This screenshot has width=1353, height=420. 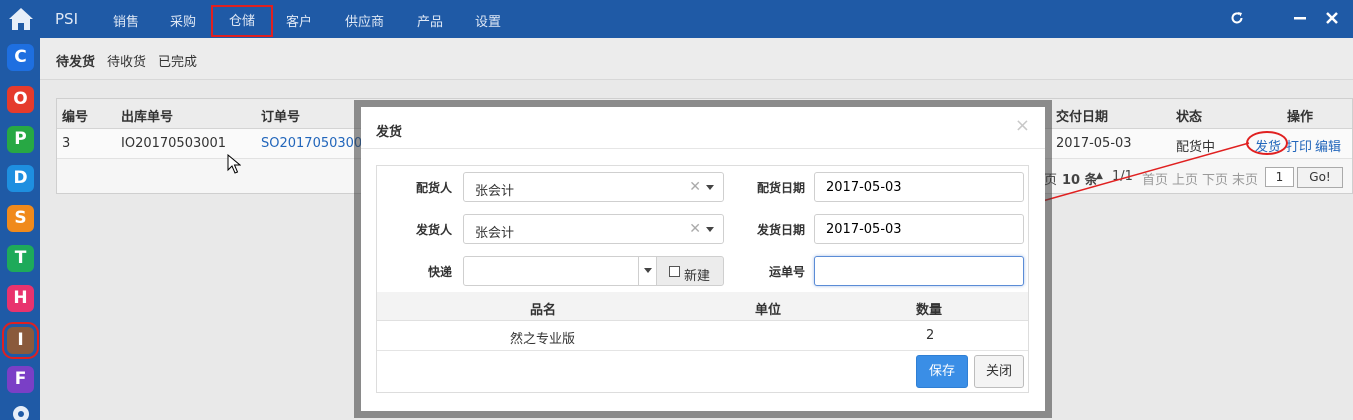 What do you see at coordinates (703, 128) in the screenshot?
I see `dialog-header: 发货 ×` at bounding box center [703, 128].